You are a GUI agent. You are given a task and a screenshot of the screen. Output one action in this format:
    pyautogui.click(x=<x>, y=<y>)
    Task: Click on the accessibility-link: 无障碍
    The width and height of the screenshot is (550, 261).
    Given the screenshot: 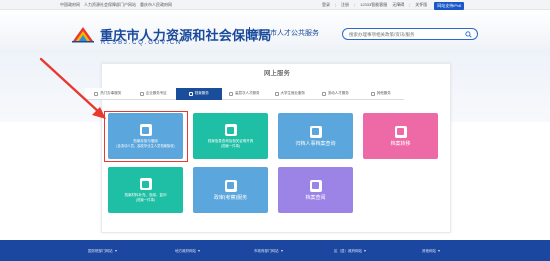 What is the action you would take?
    pyautogui.click(x=398, y=6)
    